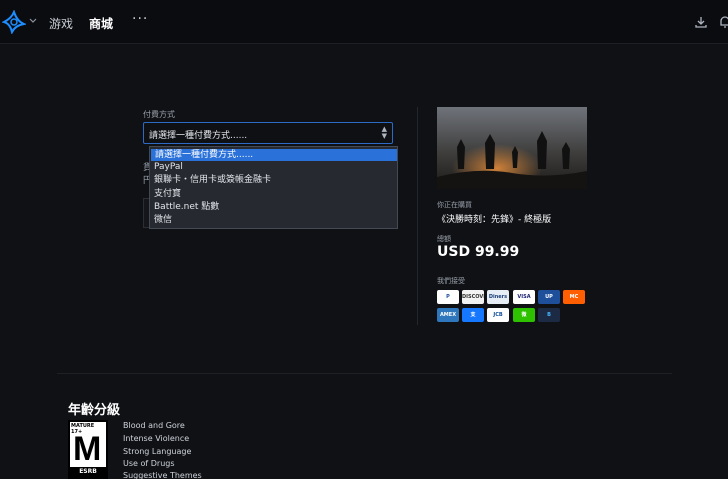 The image size is (728, 479). Describe the element at coordinates (94, 410) in the screenshot. I see `age-rating-title: 年齡分級` at that location.